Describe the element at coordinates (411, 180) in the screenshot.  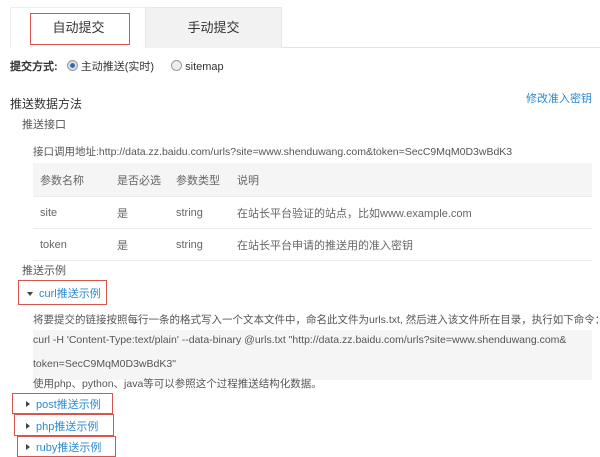
I see `header-cell: 说明` at that location.